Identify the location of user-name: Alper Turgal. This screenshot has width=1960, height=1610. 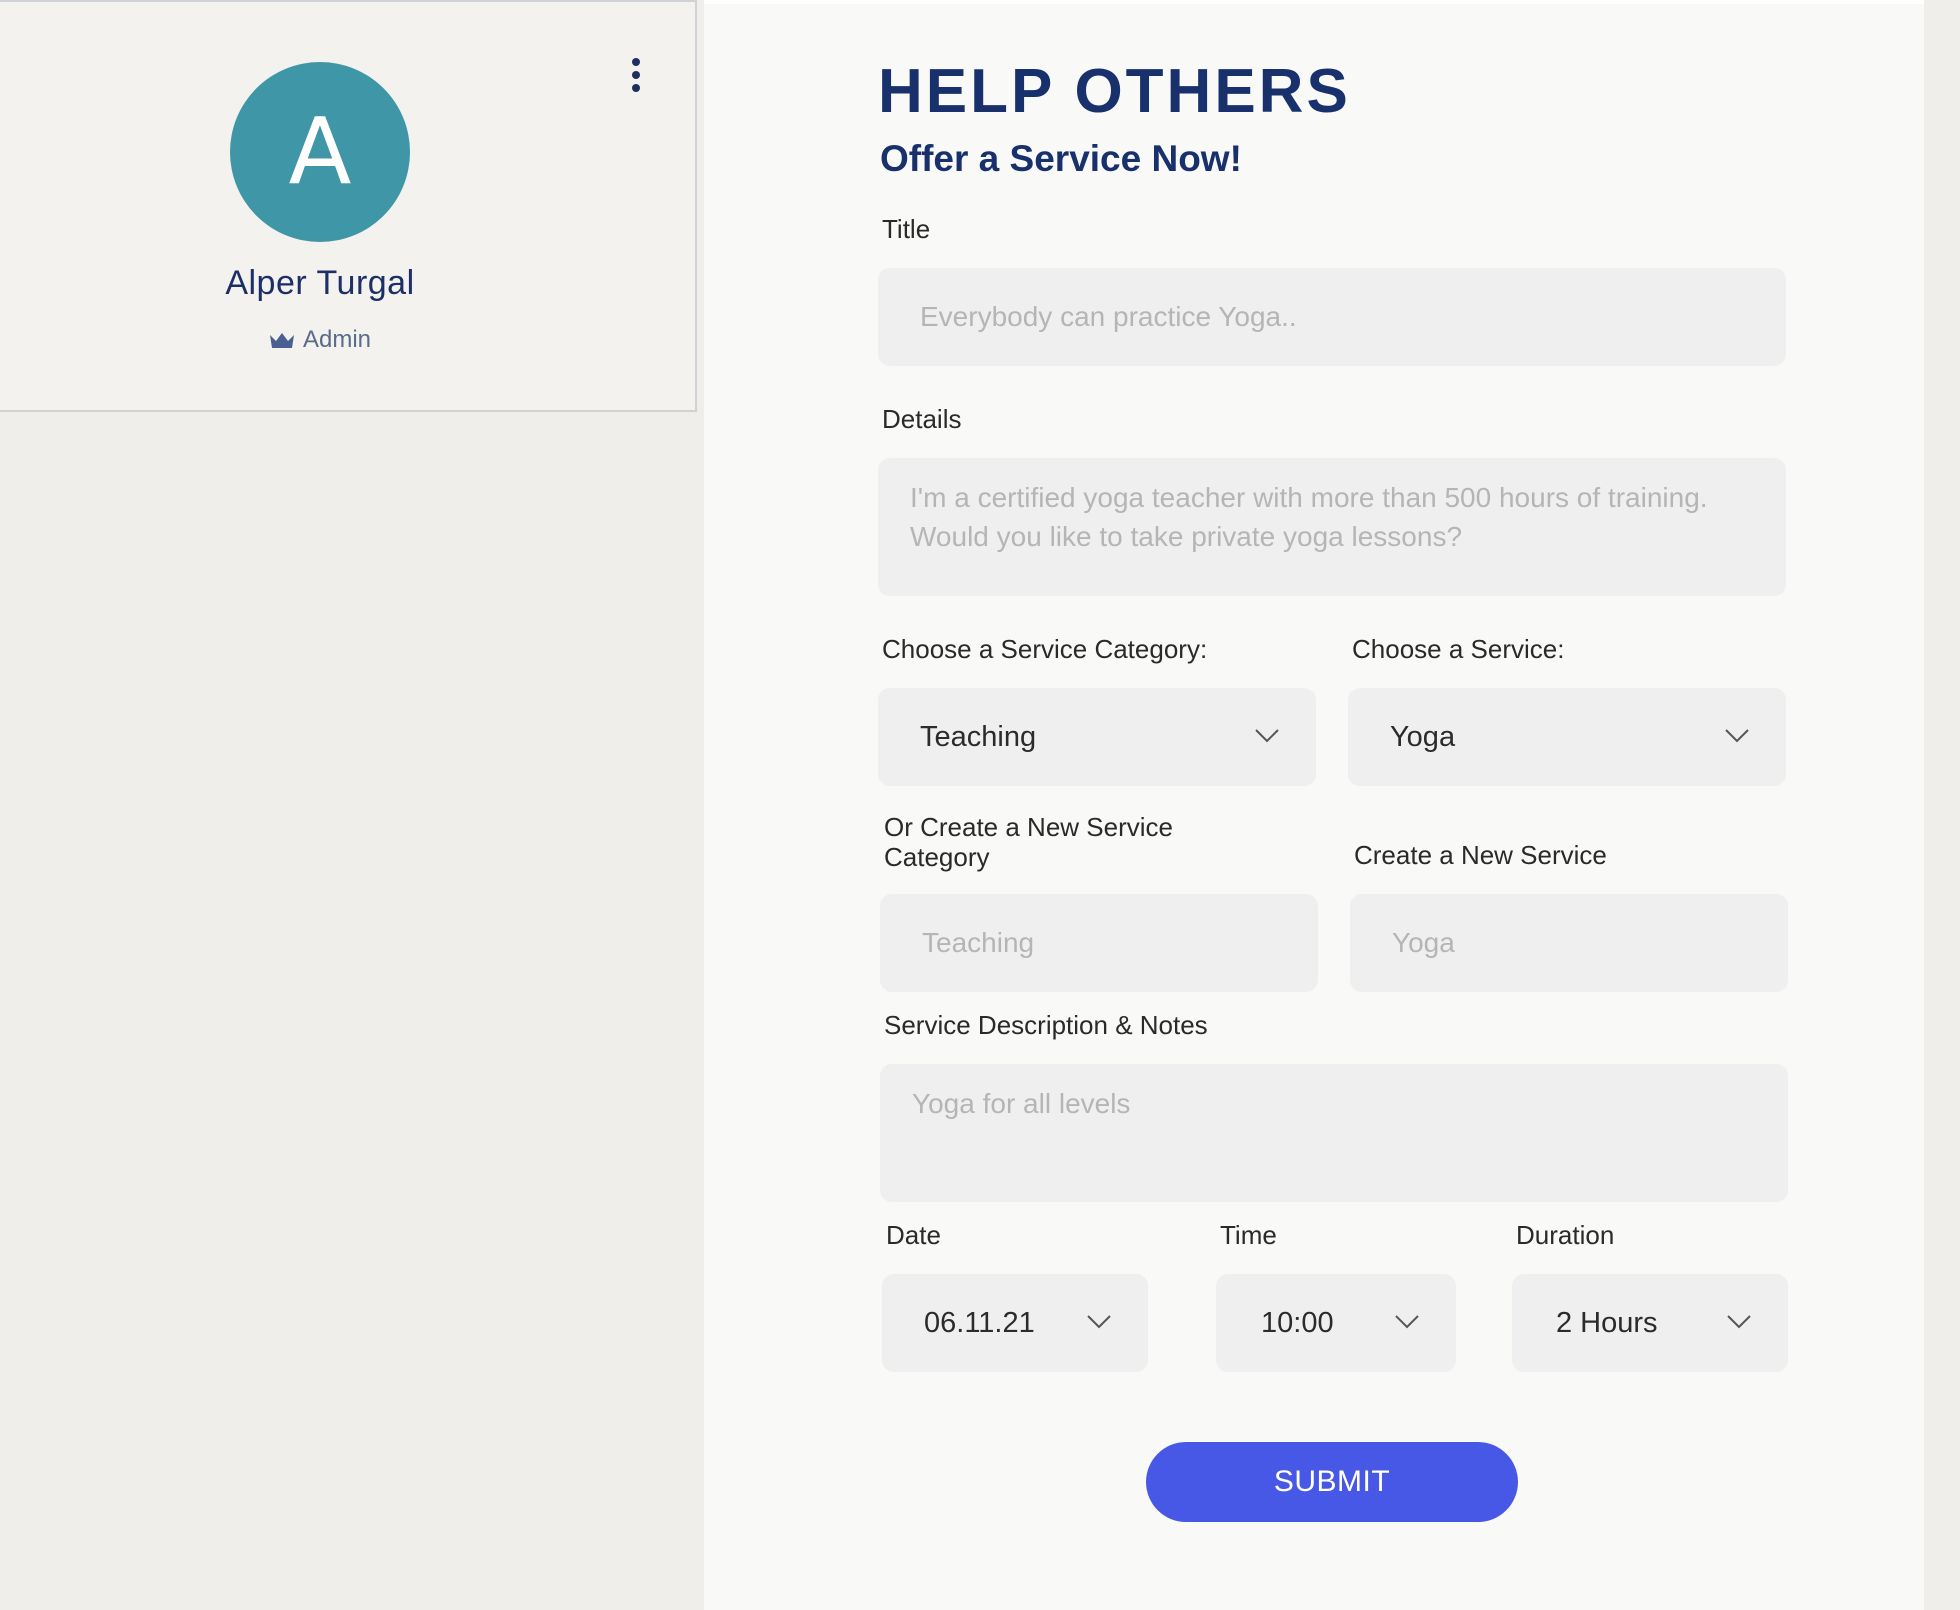
(320, 283).